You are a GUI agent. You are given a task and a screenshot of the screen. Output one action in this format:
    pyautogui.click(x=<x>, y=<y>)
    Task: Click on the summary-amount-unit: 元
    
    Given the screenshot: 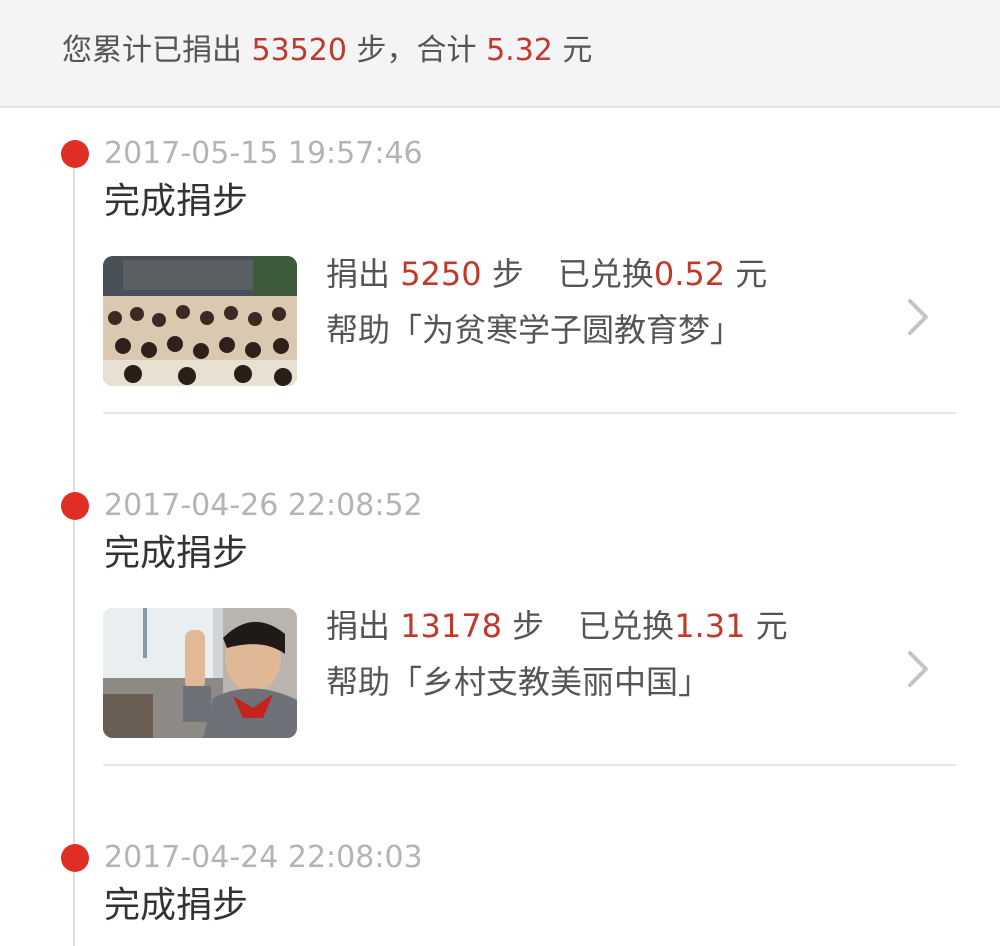 What is the action you would take?
    pyautogui.click(x=577, y=50)
    